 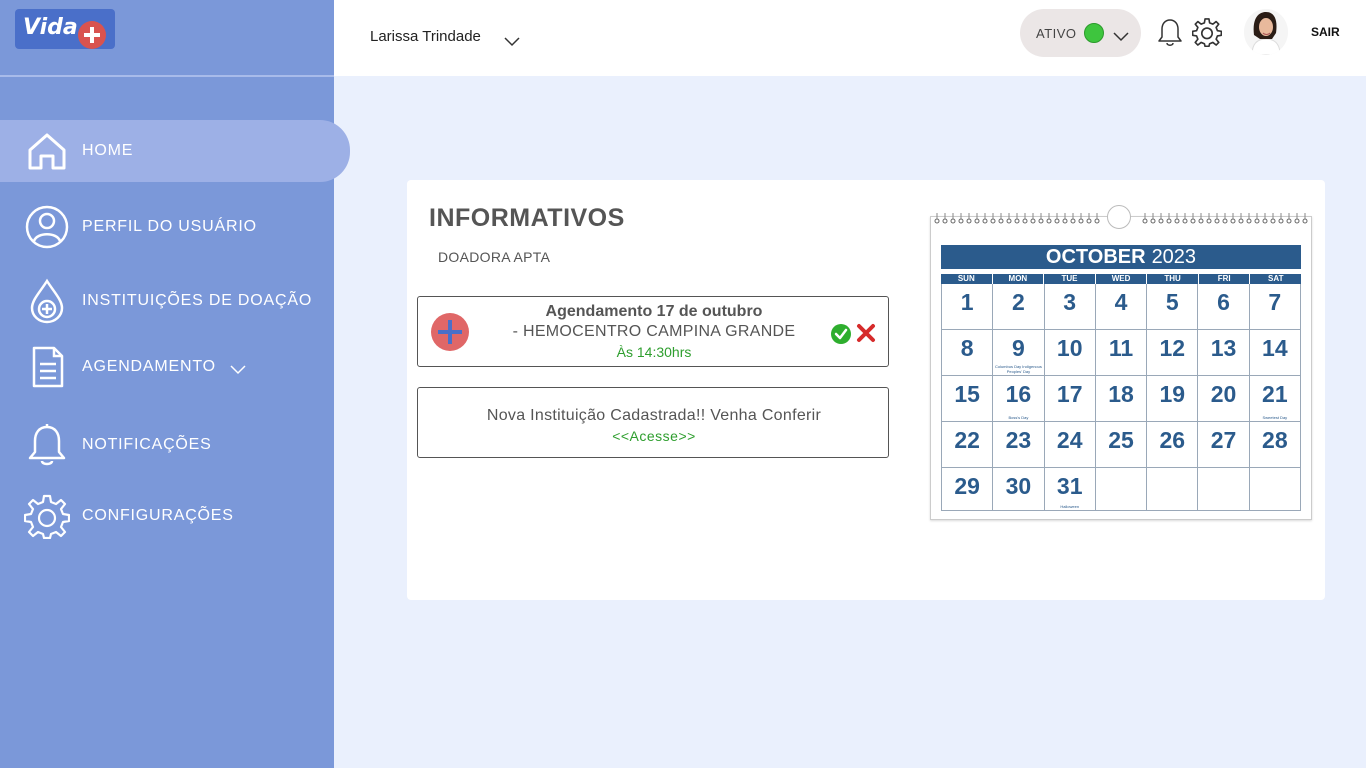 I want to click on calendar-header: OCTOBER 2023, so click(x=1121, y=257).